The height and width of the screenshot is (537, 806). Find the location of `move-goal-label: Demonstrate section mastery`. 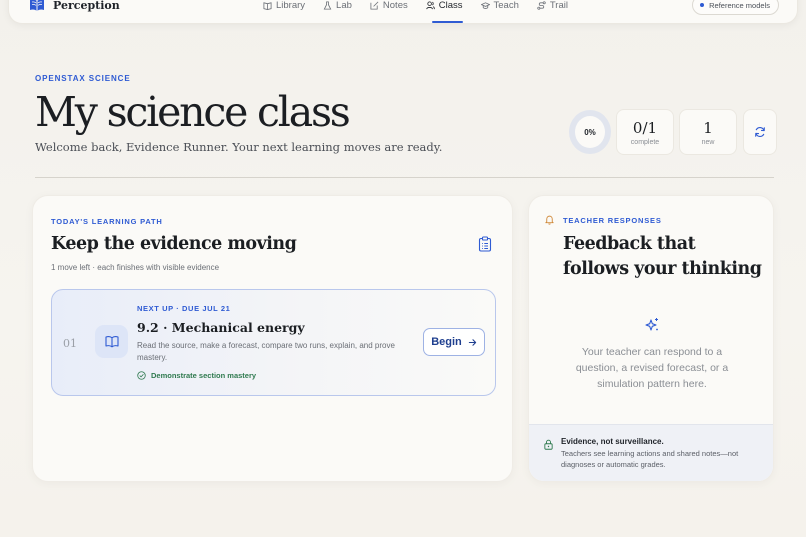

move-goal-label: Demonstrate section mastery is located at coordinates (204, 375).